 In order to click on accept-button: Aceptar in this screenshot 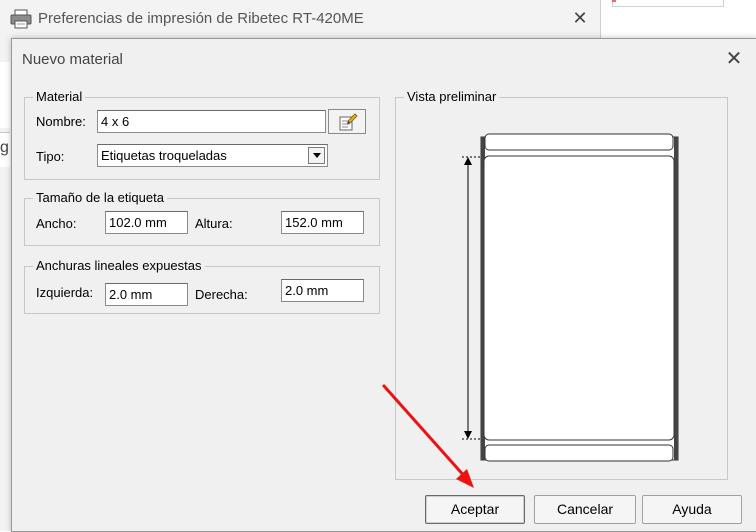, I will do `click(475, 509)`.